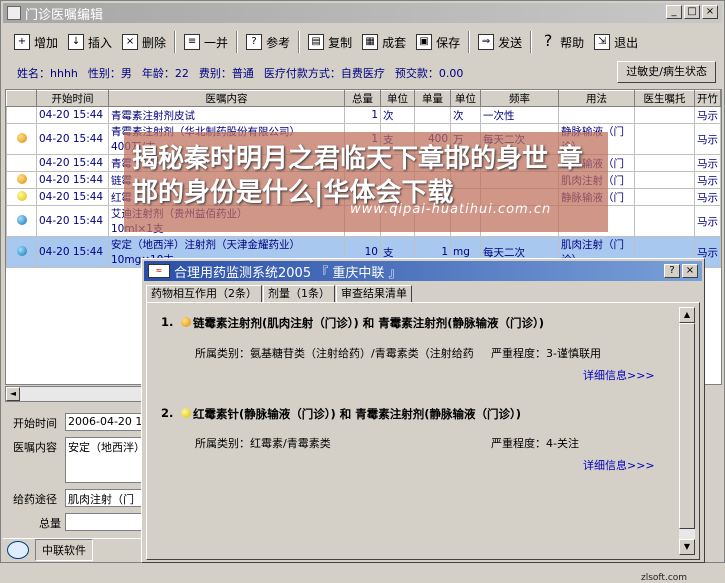  I want to click on patient-name: 姓名：hhhh, so click(47, 73).